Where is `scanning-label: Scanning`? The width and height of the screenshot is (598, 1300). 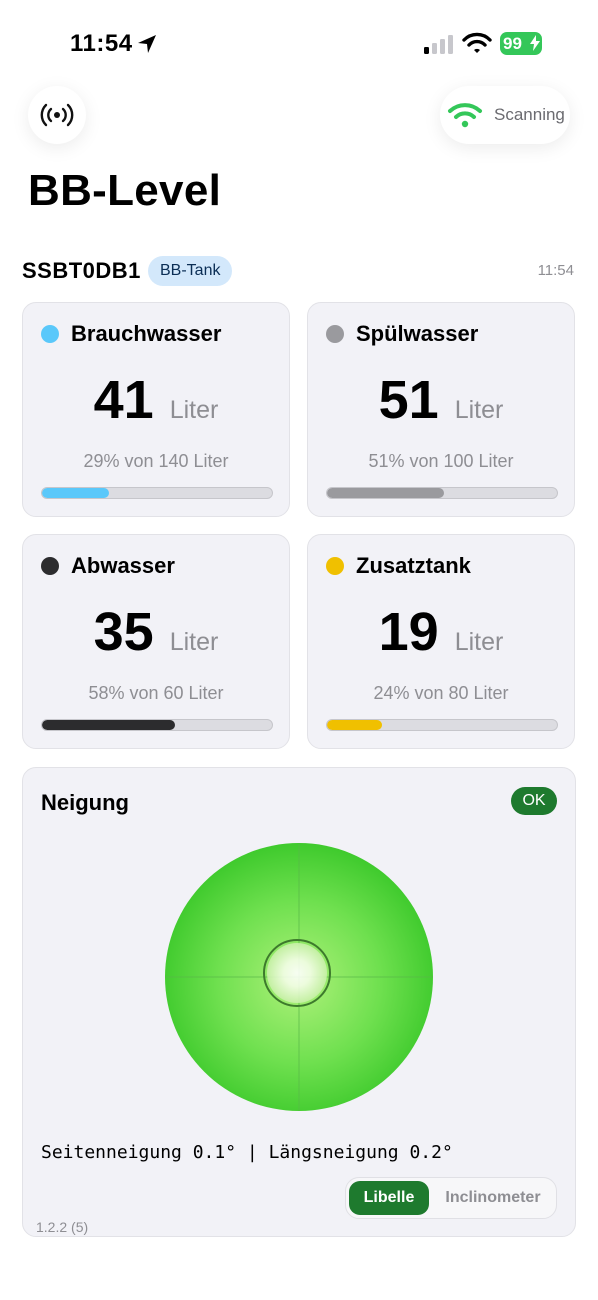 scanning-label: Scanning is located at coordinates (529, 114).